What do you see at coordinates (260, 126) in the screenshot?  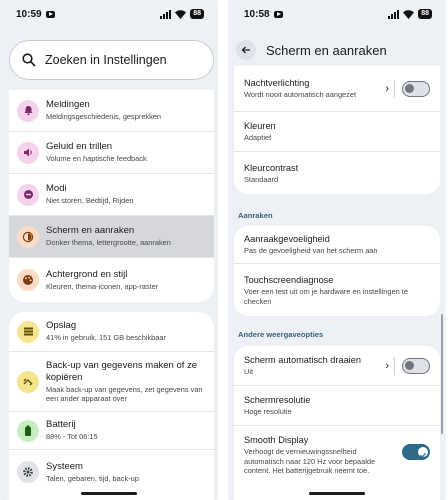 I see `item-title: Kleuren` at bounding box center [260, 126].